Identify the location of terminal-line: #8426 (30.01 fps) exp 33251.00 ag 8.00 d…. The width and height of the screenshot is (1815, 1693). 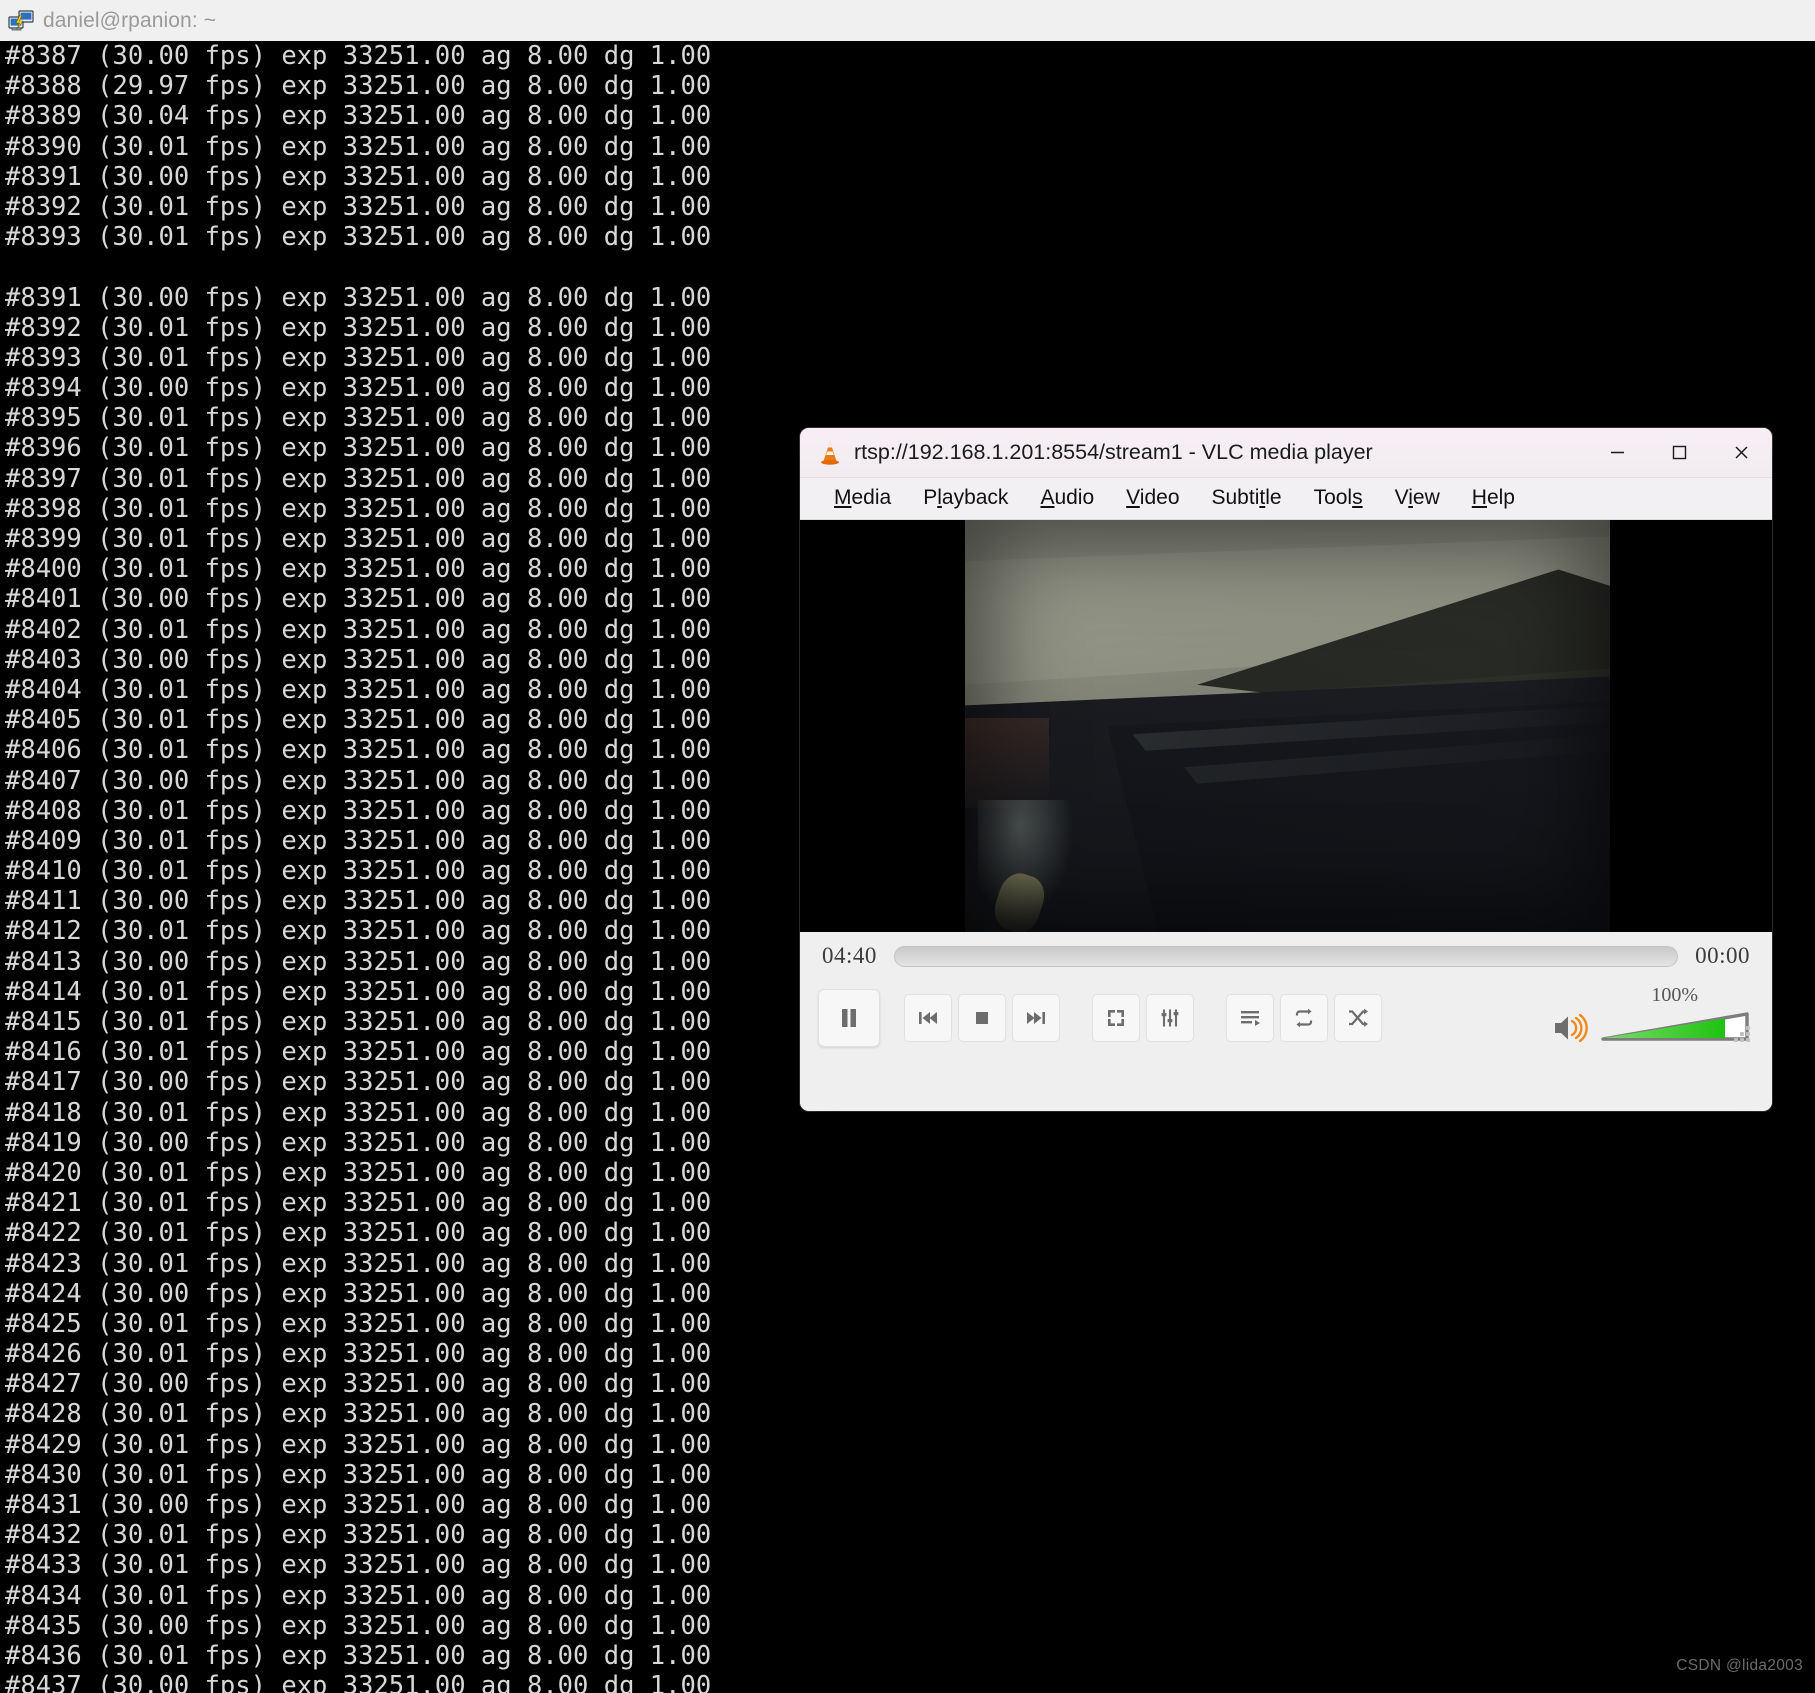
(358, 1354).